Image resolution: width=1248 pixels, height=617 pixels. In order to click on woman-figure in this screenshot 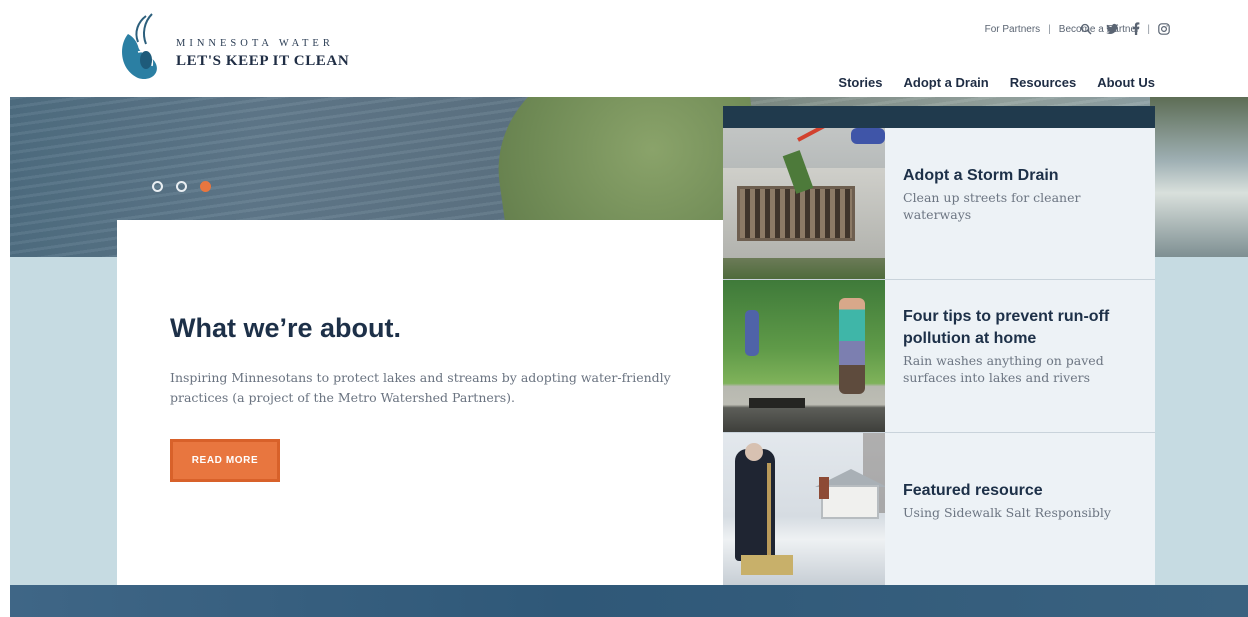, I will do `click(852, 346)`.